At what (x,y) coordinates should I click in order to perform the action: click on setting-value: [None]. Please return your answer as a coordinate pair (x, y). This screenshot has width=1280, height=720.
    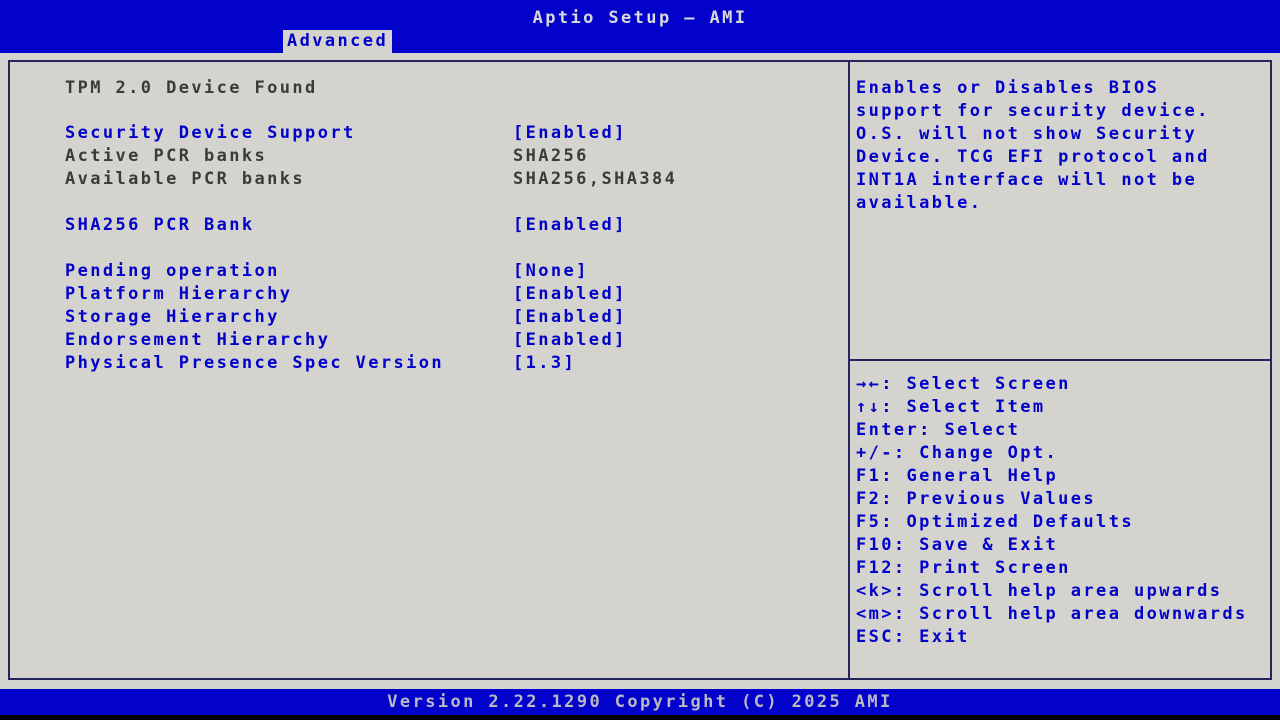
    Looking at the image, I should click on (551, 271).